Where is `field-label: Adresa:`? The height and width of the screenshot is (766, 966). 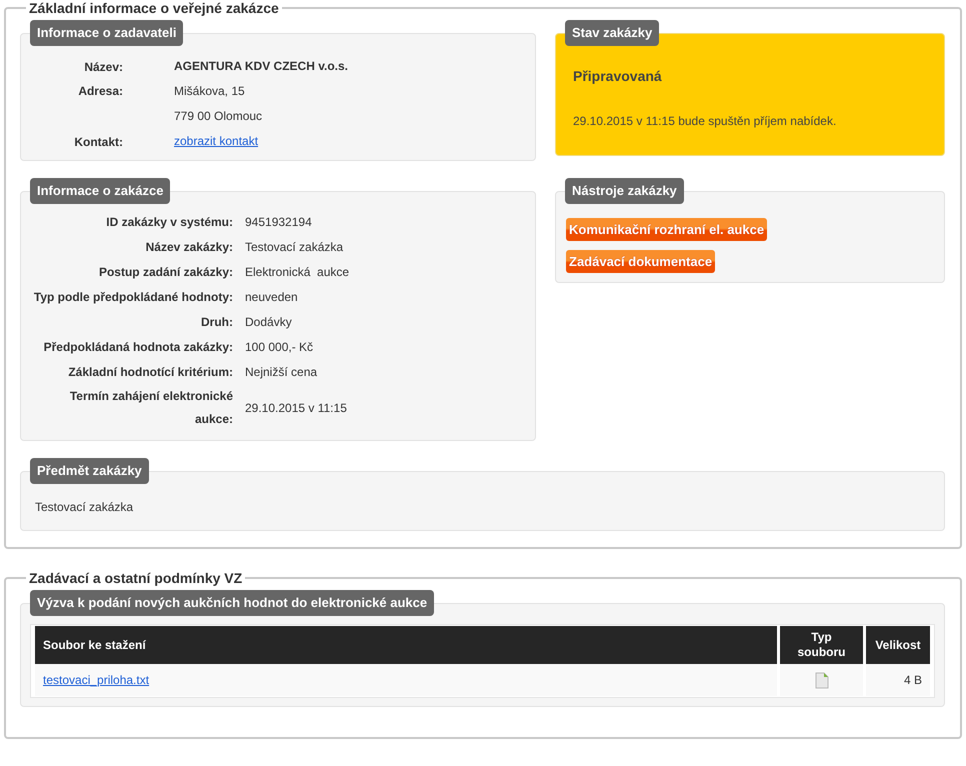
field-label: Adresa: is located at coordinates (100, 91).